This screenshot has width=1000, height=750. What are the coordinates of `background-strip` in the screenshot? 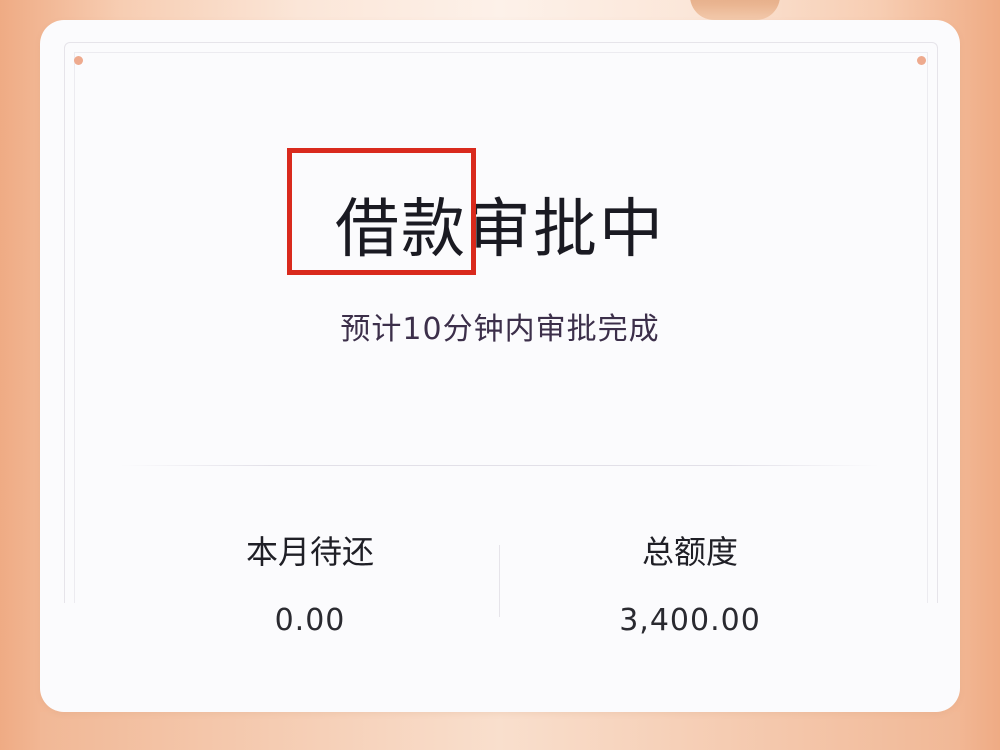 It's located at (500, 731).